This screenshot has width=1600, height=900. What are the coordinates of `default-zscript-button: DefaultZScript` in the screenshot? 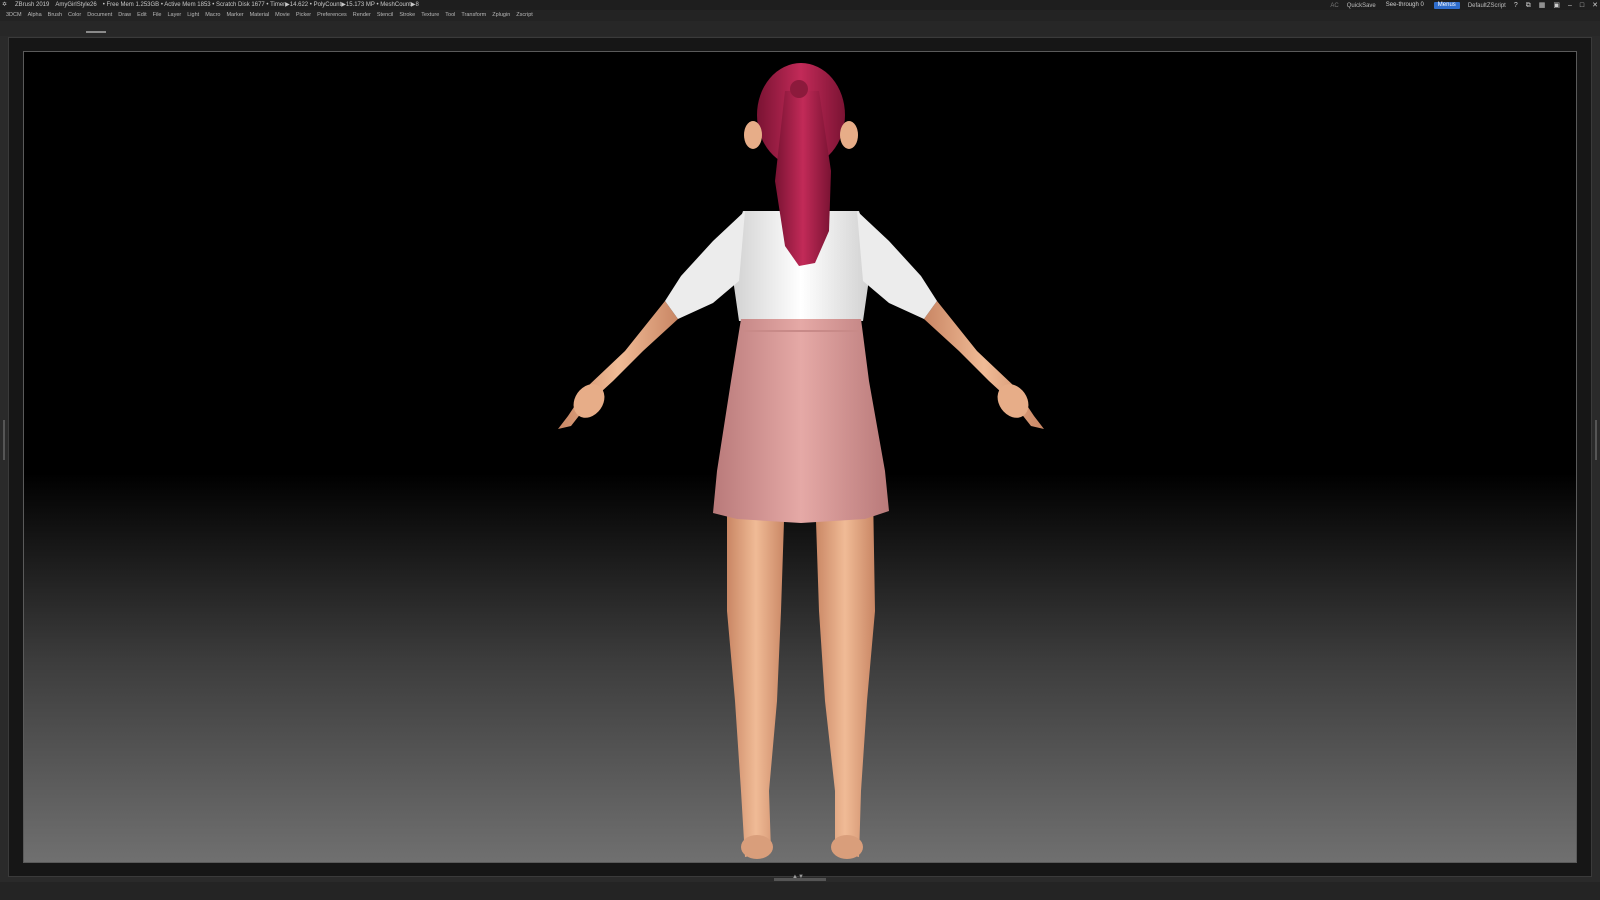 It's located at (1487, 6).